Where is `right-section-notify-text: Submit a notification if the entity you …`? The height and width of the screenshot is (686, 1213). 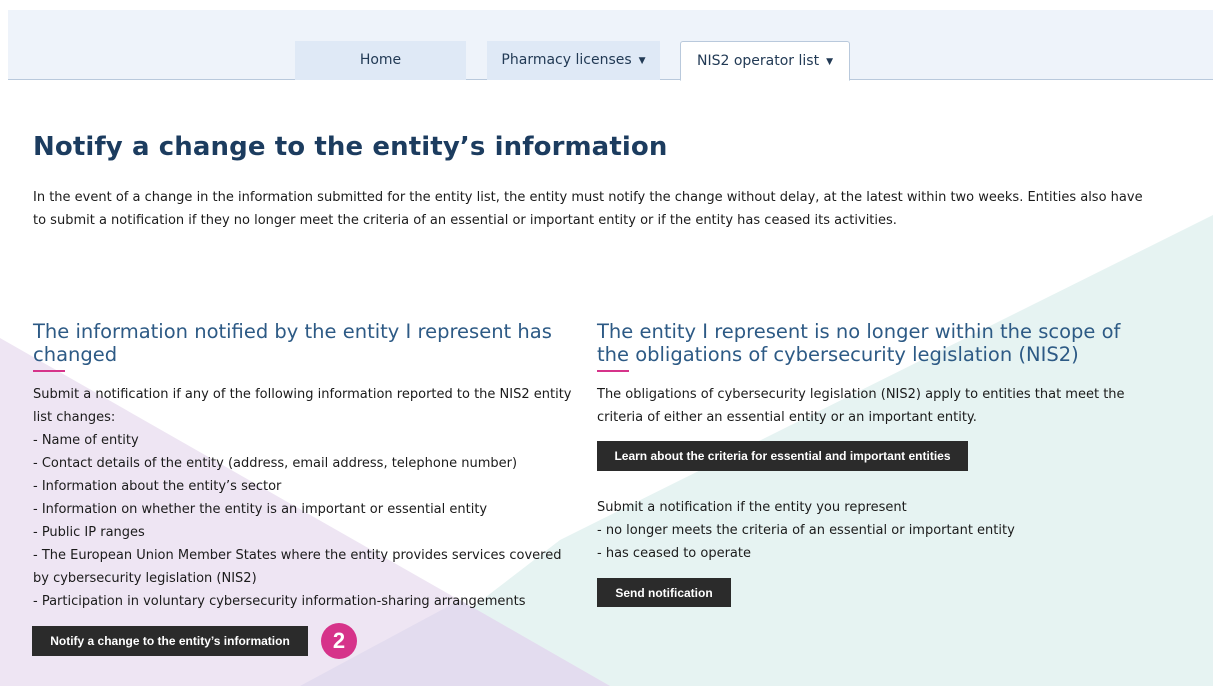 right-section-notify-text: Submit a notification if the entity you … is located at coordinates (877, 530).